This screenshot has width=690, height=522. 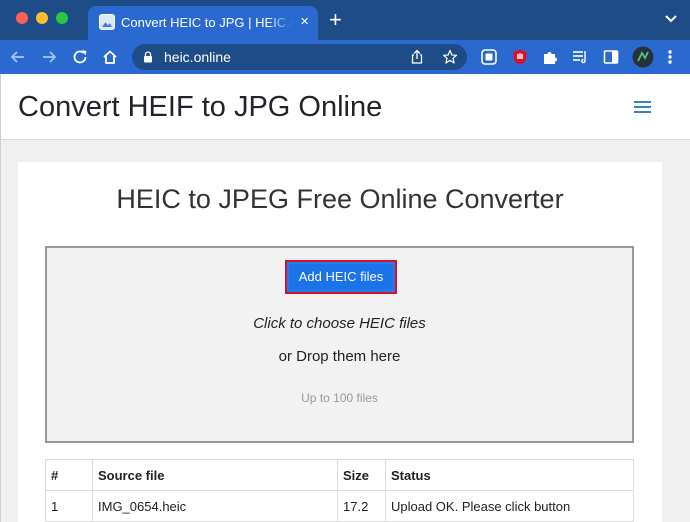 What do you see at coordinates (62, 18) in the screenshot?
I see `window-zoom-button` at bounding box center [62, 18].